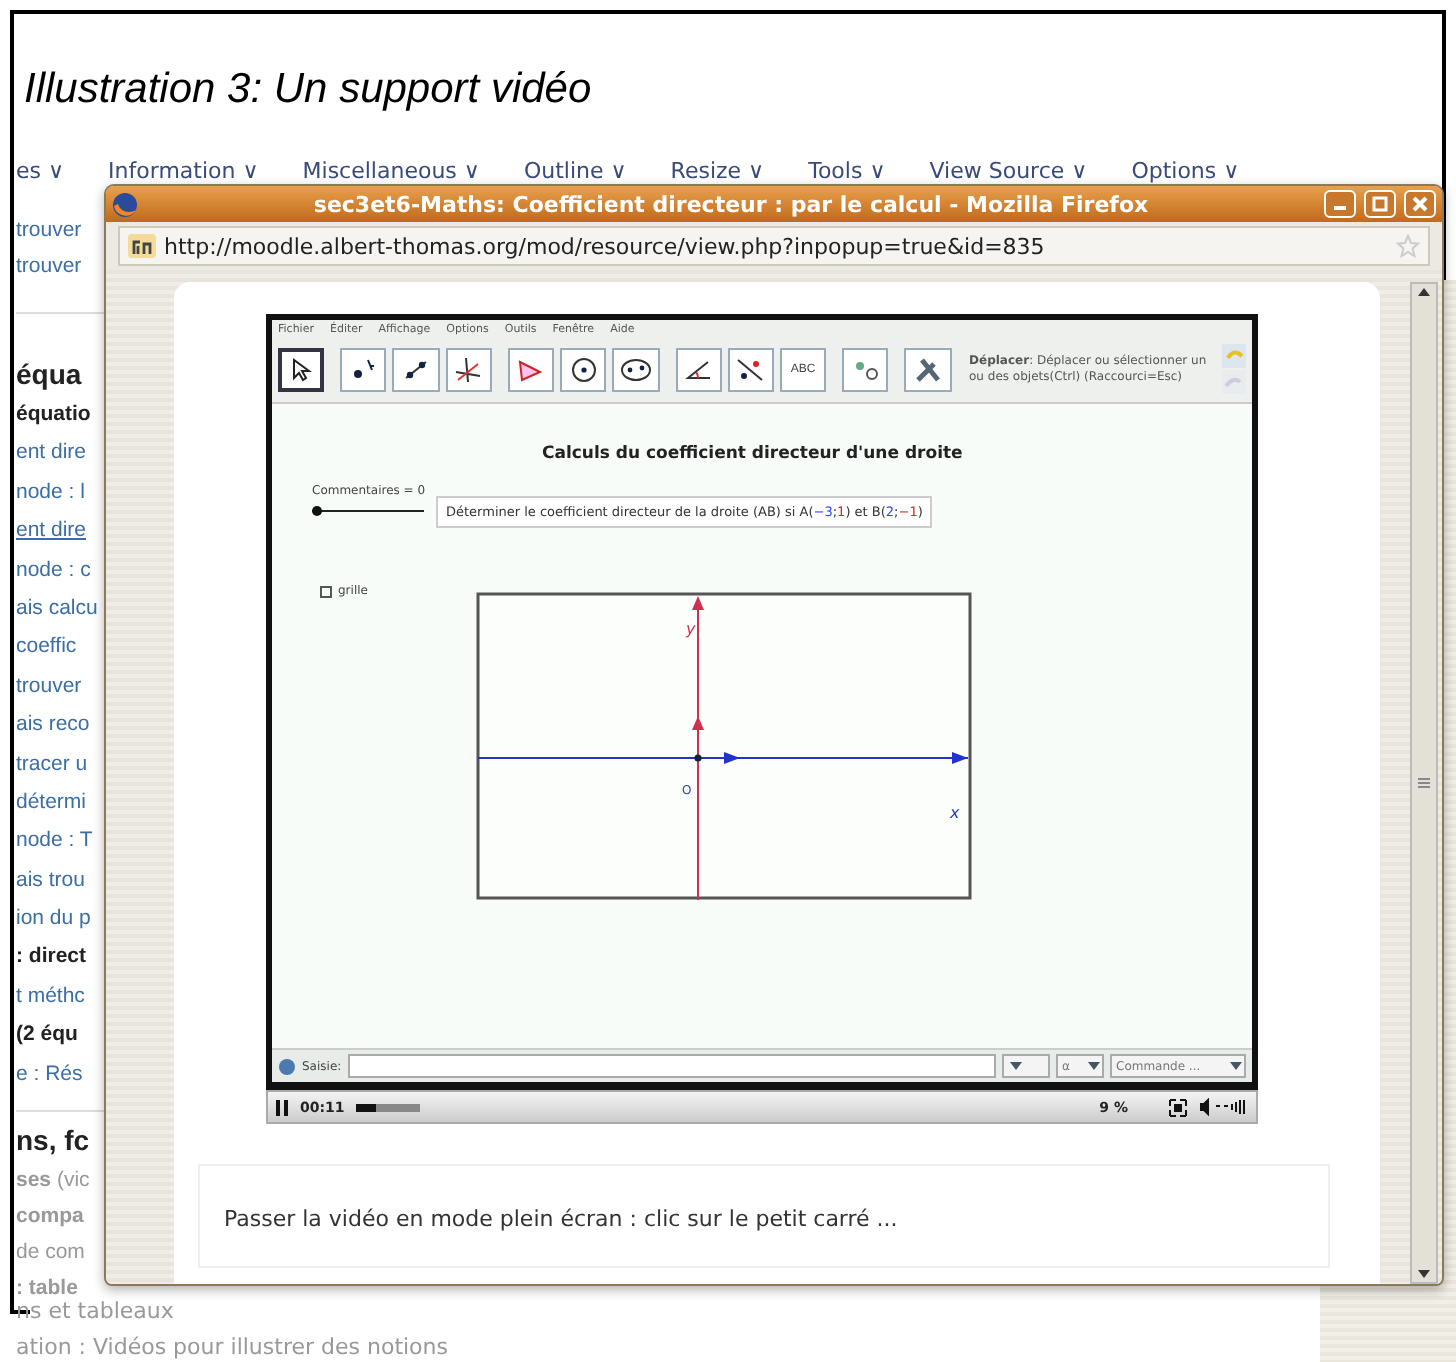 This screenshot has height=1362, width=1456. What do you see at coordinates (1026, 1066) in the screenshot?
I see `dropdown` at bounding box center [1026, 1066].